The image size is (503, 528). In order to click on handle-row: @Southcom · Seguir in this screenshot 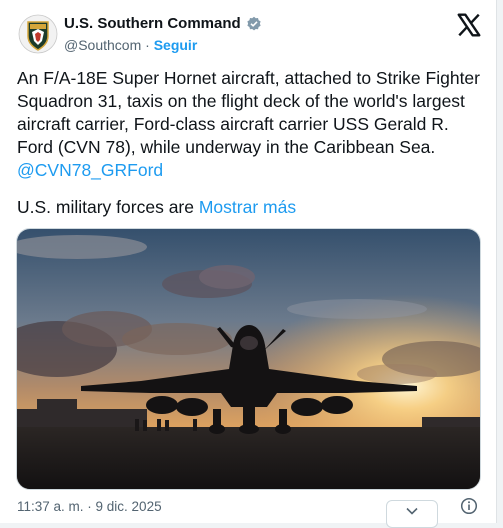, I will do `click(130, 45)`.